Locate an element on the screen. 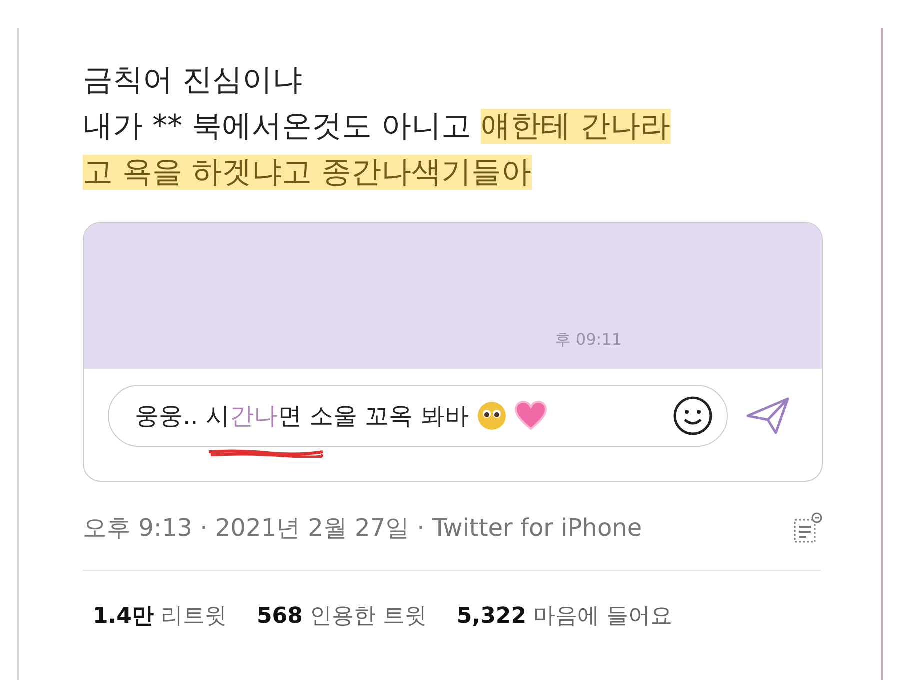 The height and width of the screenshot is (680, 900). tweet-text-line: 금칙어 진심이냐 is located at coordinates (193, 81).